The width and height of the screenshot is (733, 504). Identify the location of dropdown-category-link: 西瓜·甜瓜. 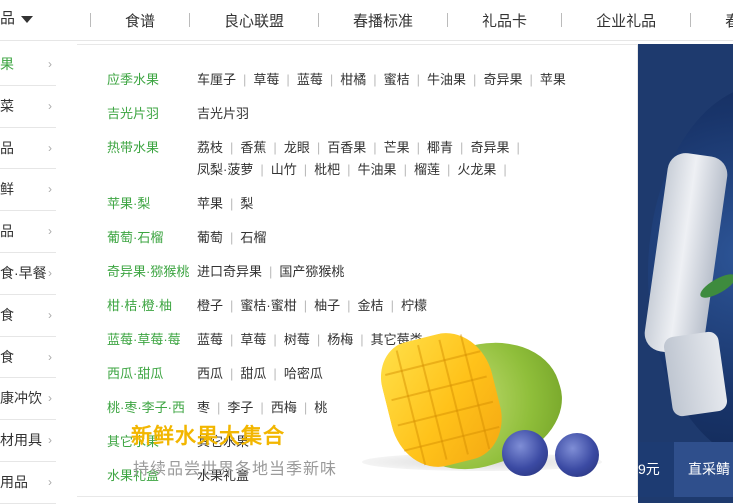
(152, 374).